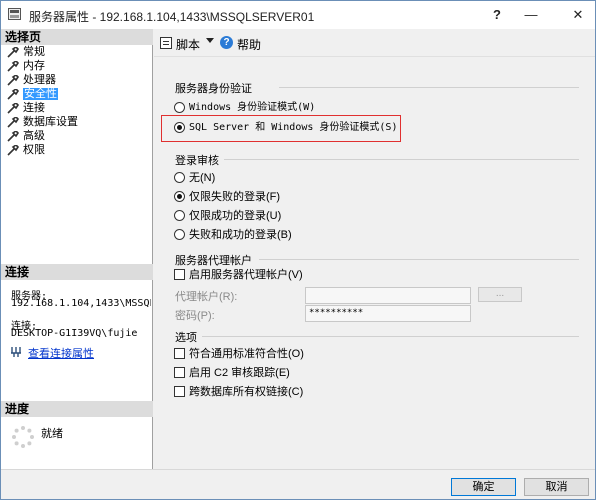 The image size is (596, 500). Describe the element at coordinates (246, 354) in the screenshot. I see `option-label: 符合通用标准符合性(O)` at that location.